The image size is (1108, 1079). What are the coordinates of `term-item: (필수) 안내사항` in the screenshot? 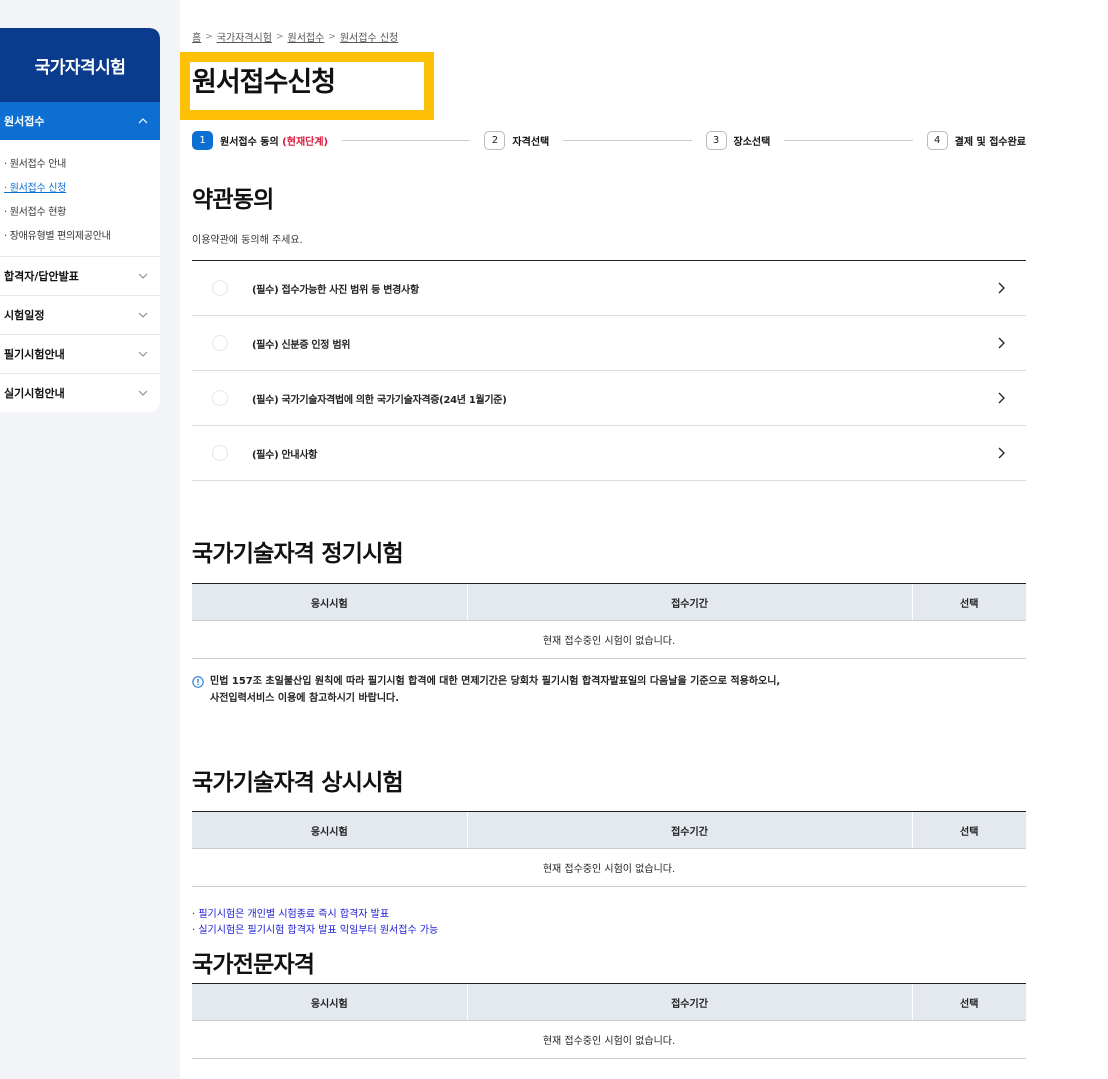 It's located at (609, 453).